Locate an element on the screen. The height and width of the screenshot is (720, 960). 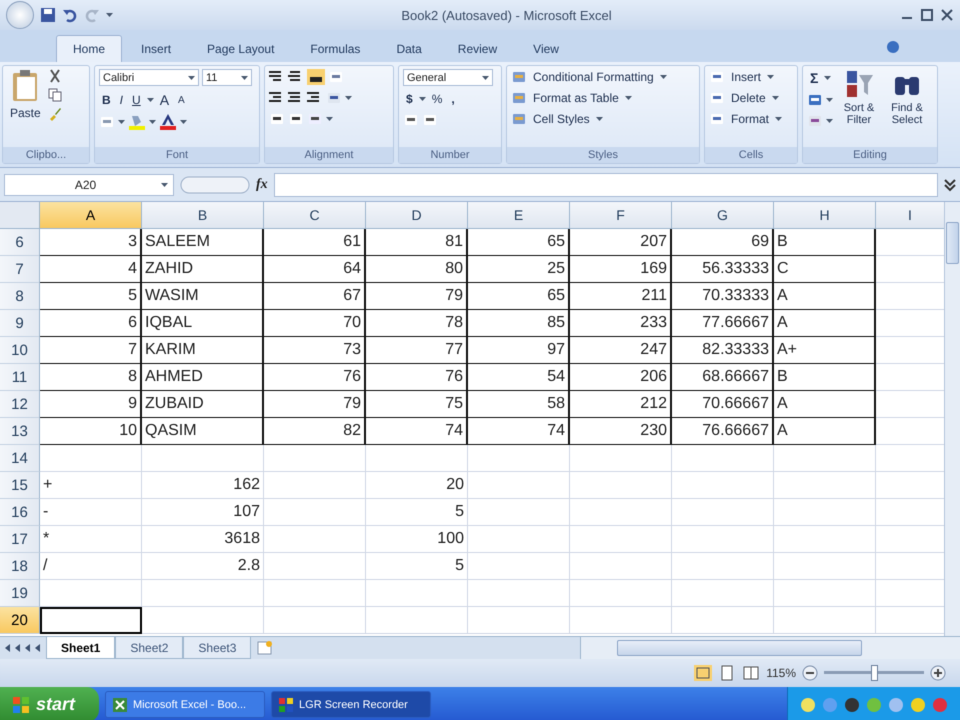
redo-icon is located at coordinates (92, 15).